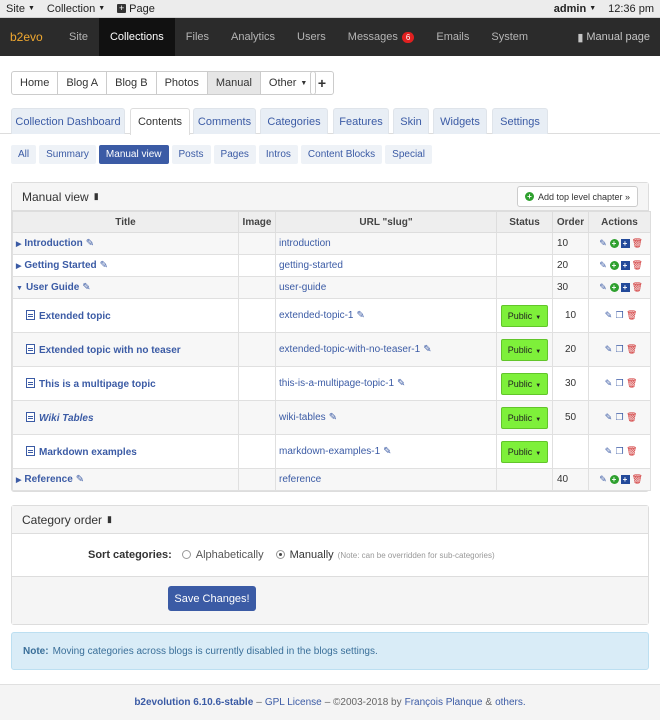 The width and height of the screenshot is (660, 720). What do you see at coordinates (329, 451) in the screenshot?
I see `slug-link: markdown-examples-1` at bounding box center [329, 451].